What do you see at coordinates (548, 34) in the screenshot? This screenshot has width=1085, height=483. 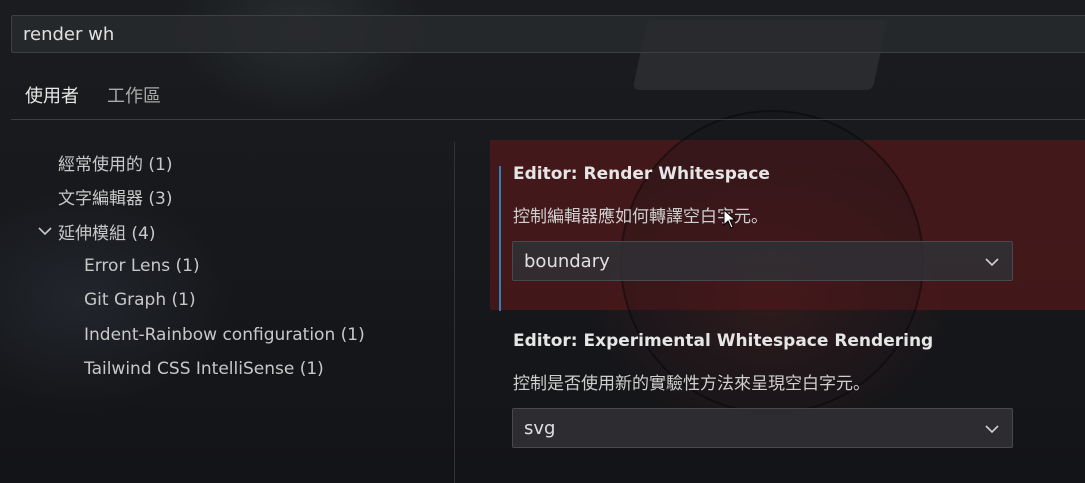 I see `settings-search-input: render wh` at bounding box center [548, 34].